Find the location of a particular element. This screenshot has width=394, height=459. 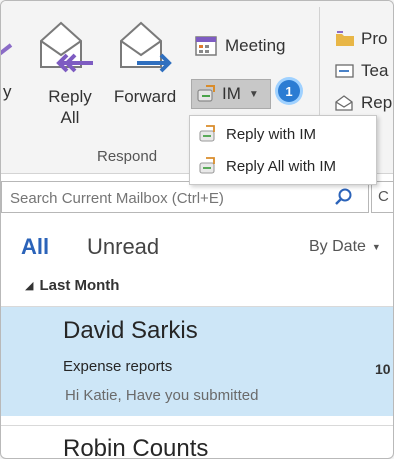

reply-all-icon is located at coordinates (66, 47).